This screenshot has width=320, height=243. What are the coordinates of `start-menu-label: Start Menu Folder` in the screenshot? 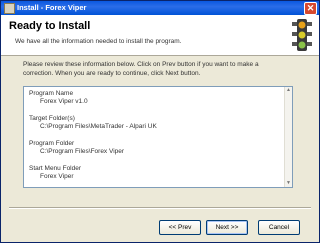 It's located at (55, 168).